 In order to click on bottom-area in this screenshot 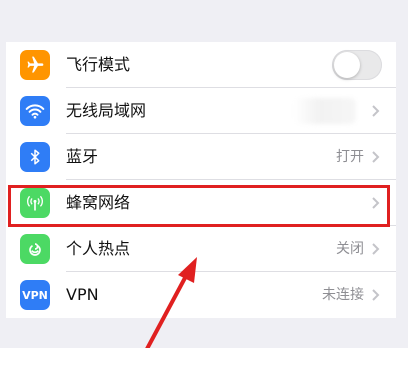, I will do `click(204, 362)`.